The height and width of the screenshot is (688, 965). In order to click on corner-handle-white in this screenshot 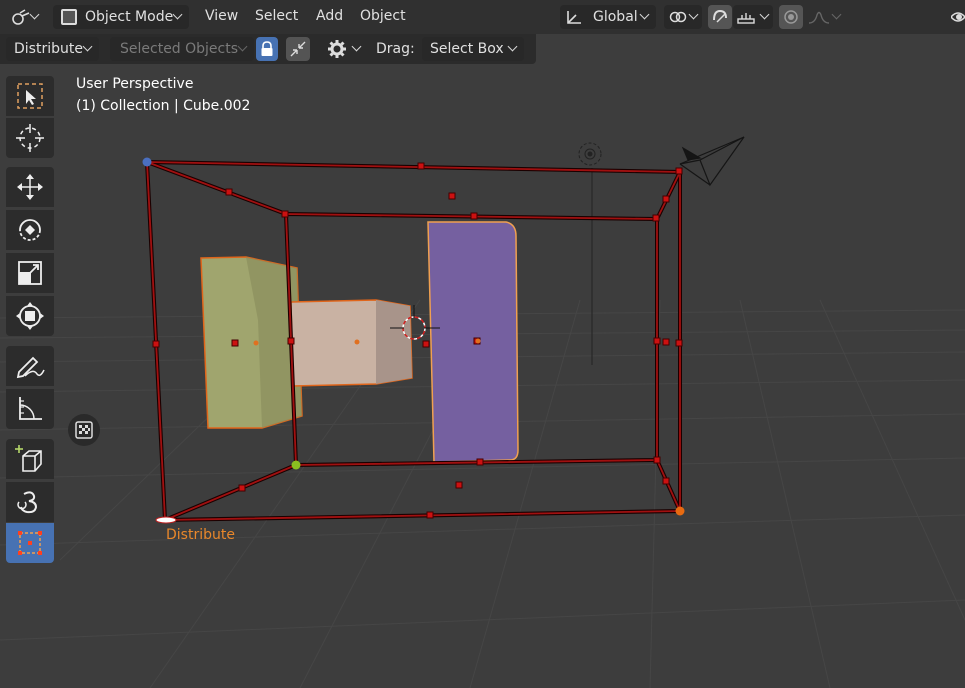, I will do `click(166, 520)`.